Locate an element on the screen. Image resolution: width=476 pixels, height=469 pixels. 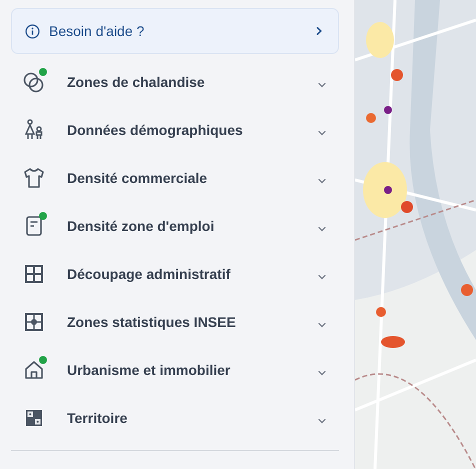
grid-icon is located at coordinates (34, 274).